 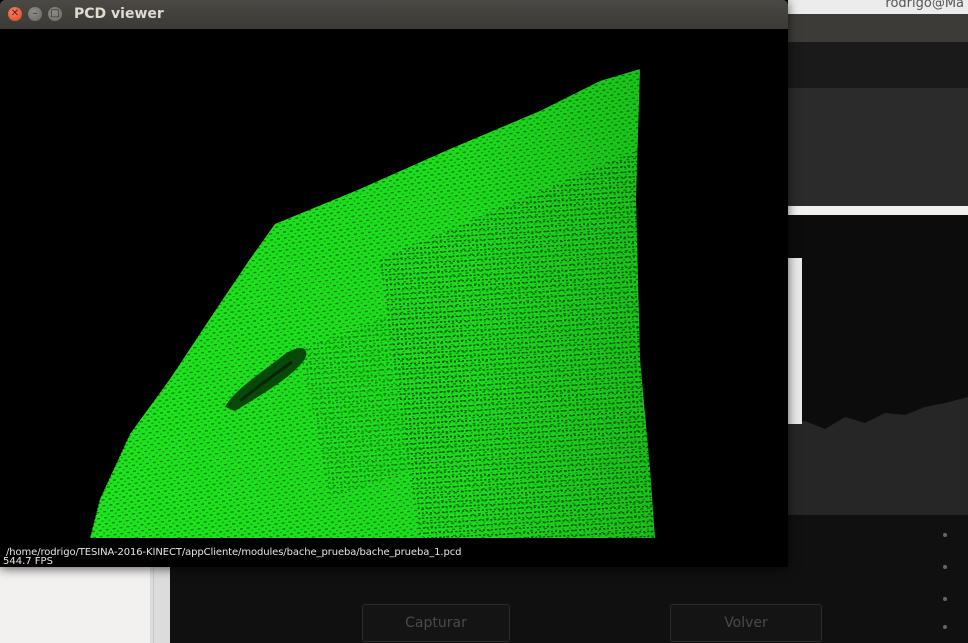 I want to click on background-window-title: rodrigo@Ma, so click(x=924, y=5).